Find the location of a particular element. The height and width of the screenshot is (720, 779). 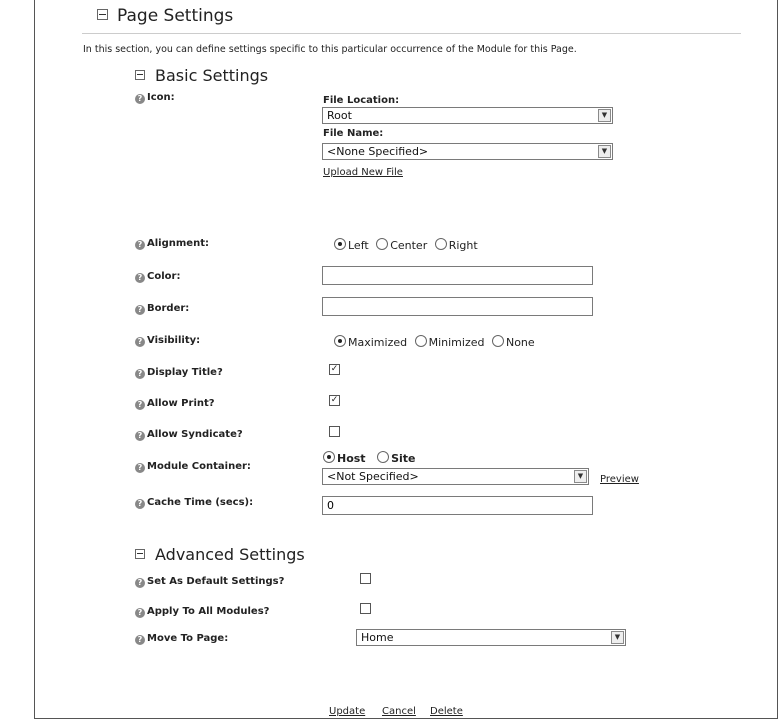

allow-print-row: ? Allow Print? is located at coordinates (175, 404).